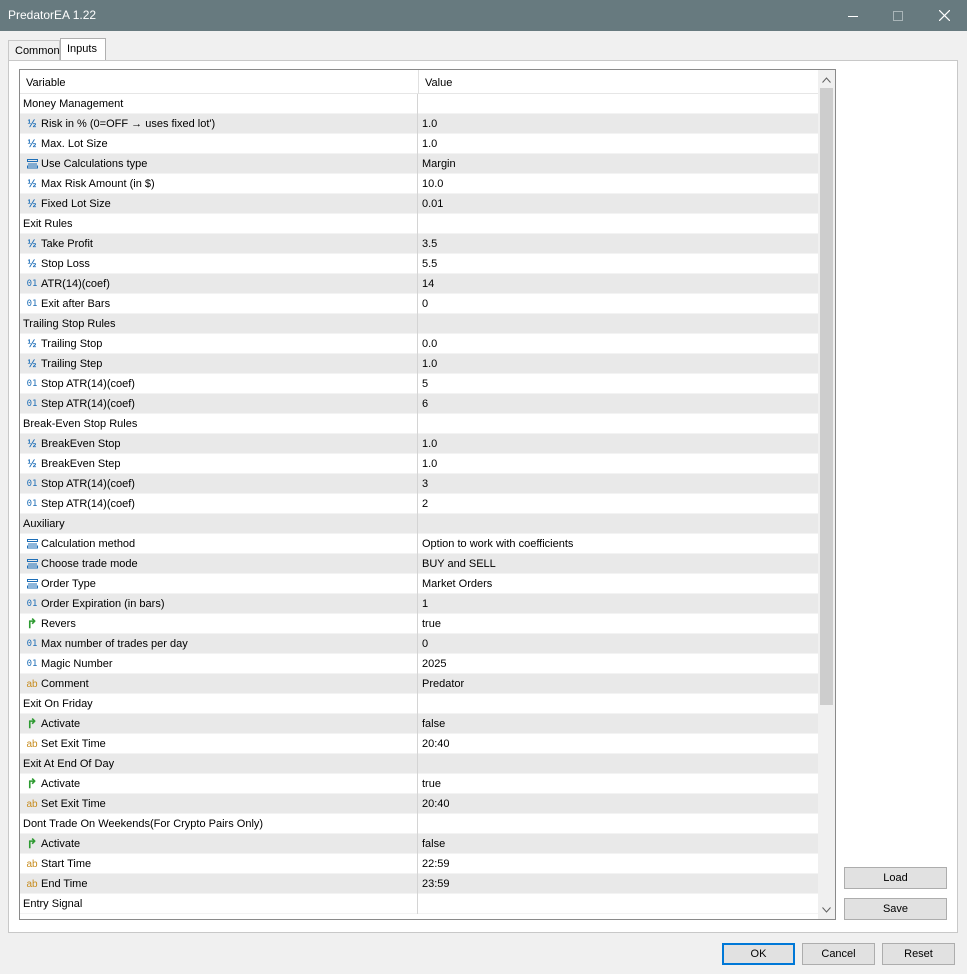 This screenshot has height=974, width=967. I want to click on ok-button: OK, so click(758, 954).